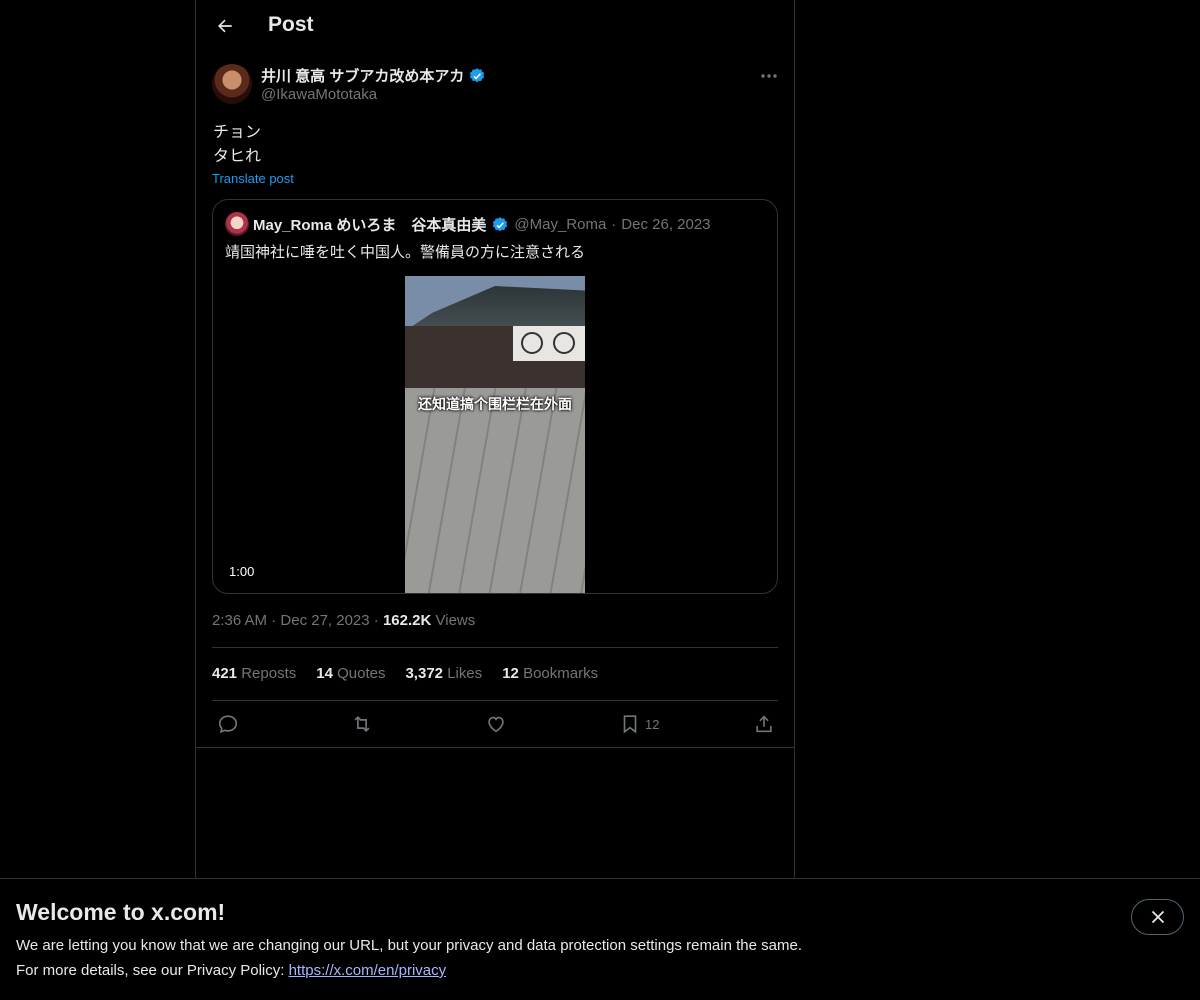 This screenshot has width=1200, height=1000. I want to click on like-icon, so click(496, 724).